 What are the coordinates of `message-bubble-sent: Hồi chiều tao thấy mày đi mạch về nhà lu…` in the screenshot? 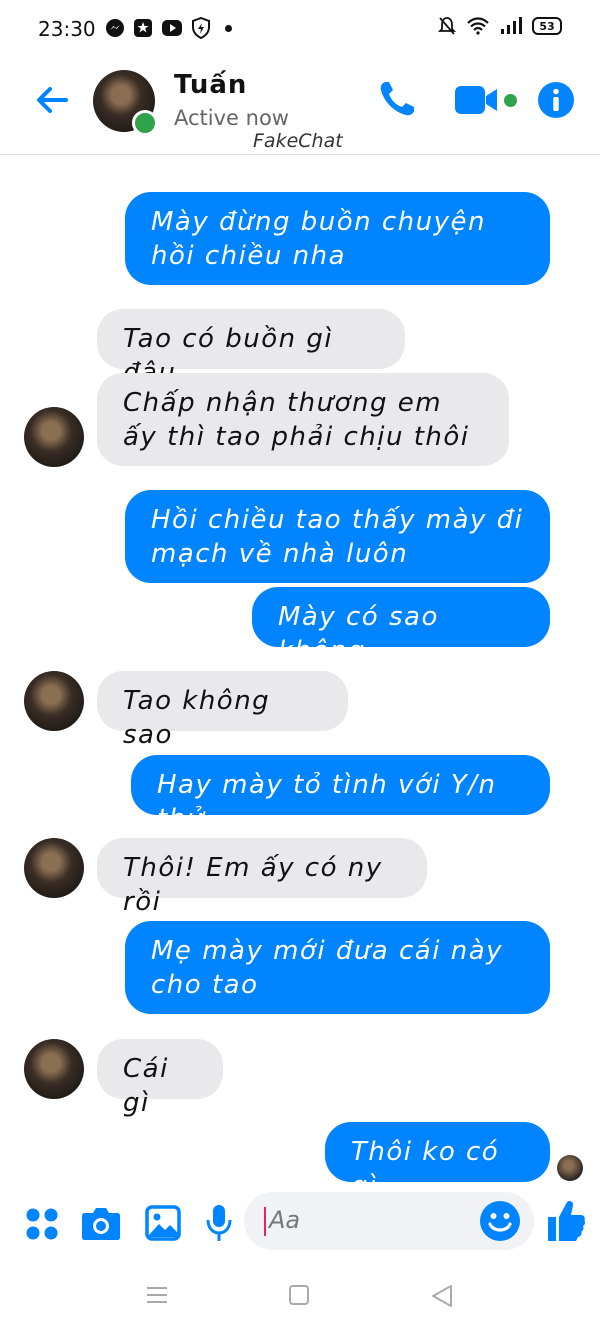 It's located at (337, 536).